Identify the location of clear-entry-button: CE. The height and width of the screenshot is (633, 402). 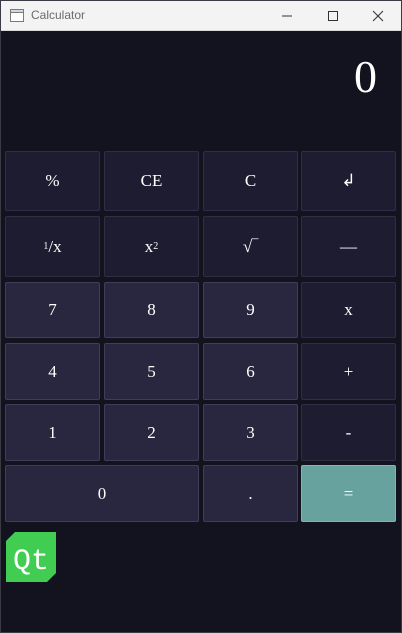
(151, 181).